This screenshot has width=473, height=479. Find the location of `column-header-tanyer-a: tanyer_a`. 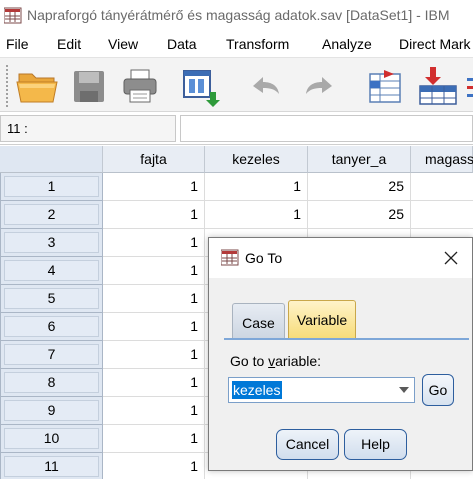

column-header-tanyer-a: tanyer_a is located at coordinates (359, 159).